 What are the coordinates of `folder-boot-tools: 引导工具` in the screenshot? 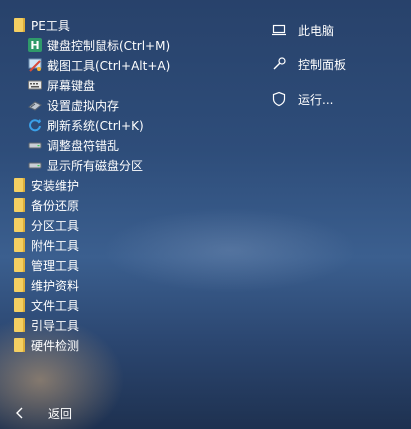 It's located at (45, 325).